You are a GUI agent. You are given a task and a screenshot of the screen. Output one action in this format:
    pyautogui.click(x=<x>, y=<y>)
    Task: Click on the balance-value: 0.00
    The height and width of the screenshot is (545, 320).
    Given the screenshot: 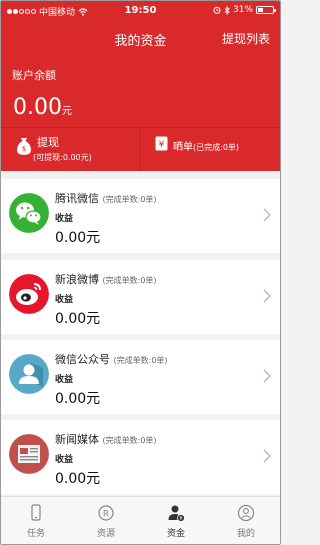 What is the action you would take?
    pyautogui.click(x=37, y=107)
    